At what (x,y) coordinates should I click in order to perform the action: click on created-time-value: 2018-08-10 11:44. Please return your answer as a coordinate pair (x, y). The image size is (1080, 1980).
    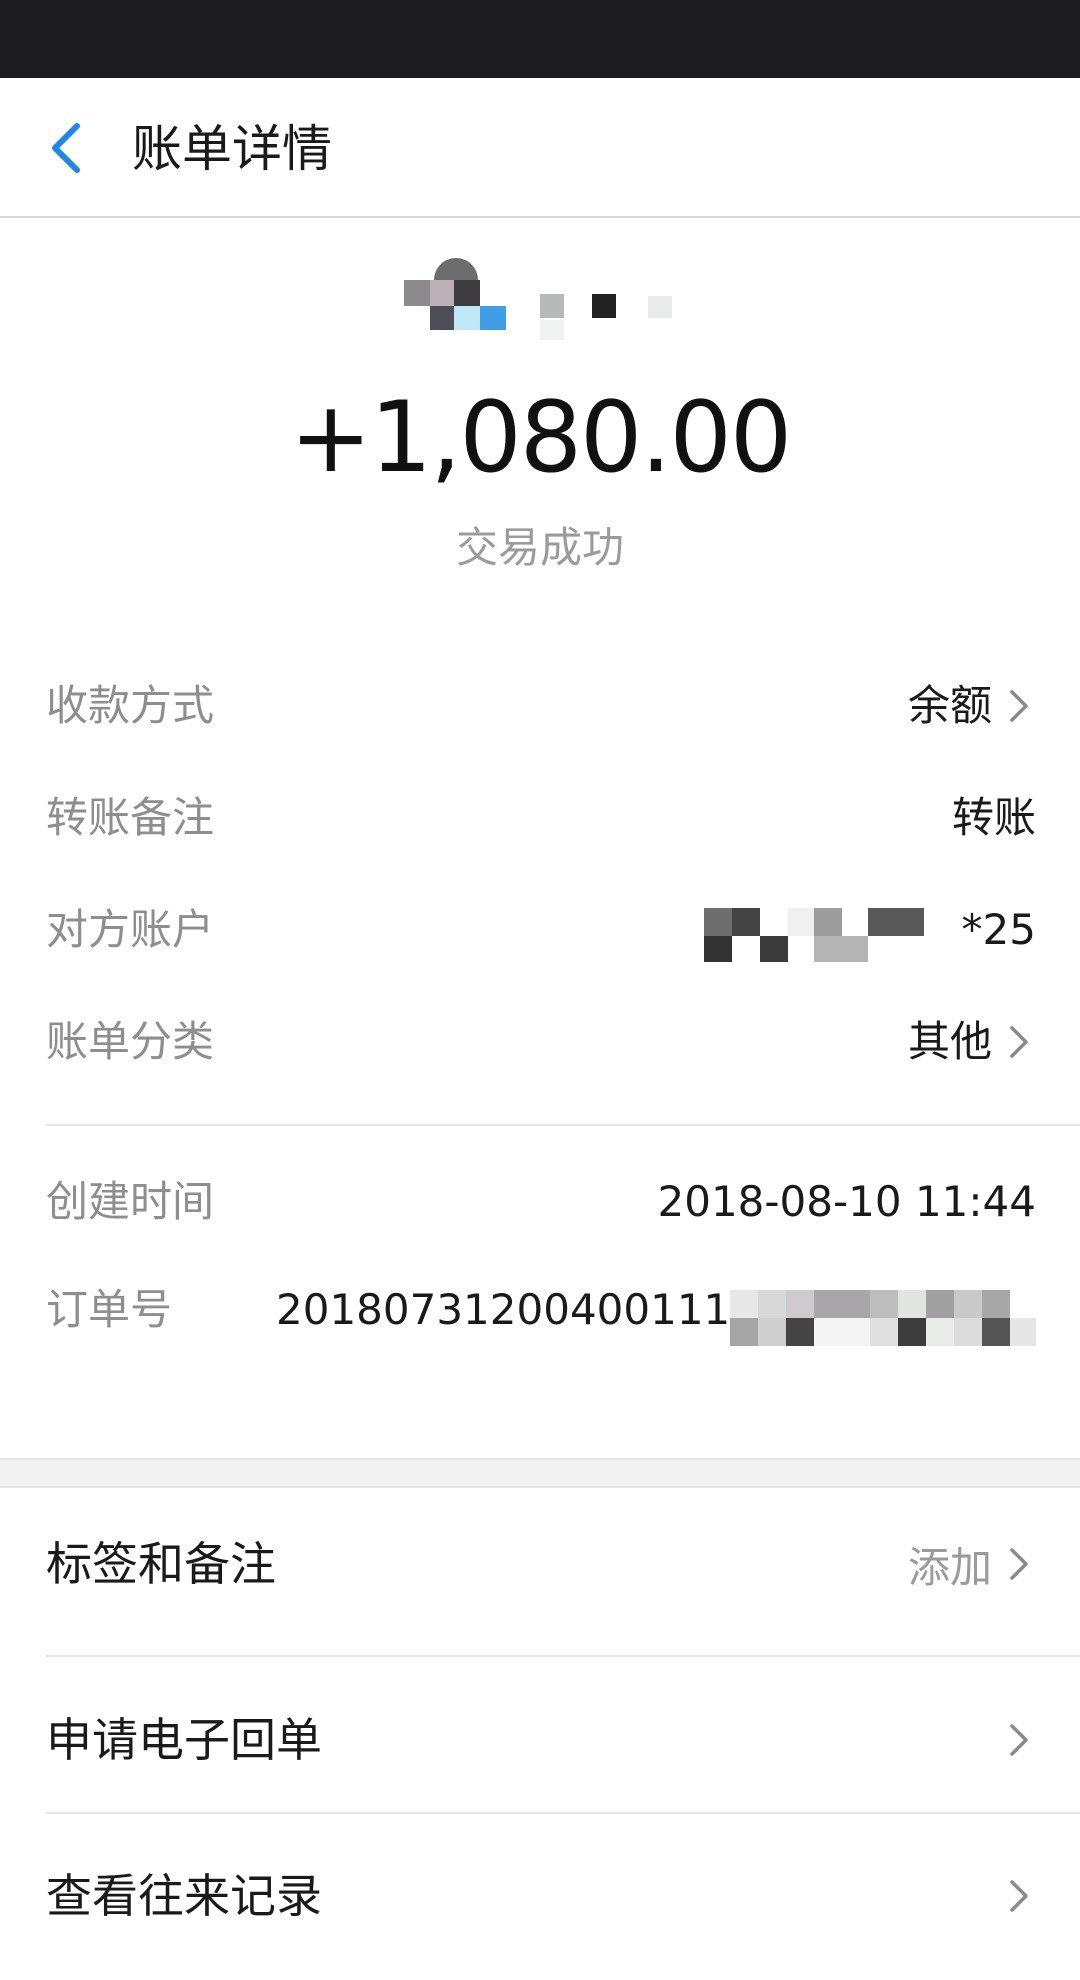
    Looking at the image, I should click on (846, 1201).